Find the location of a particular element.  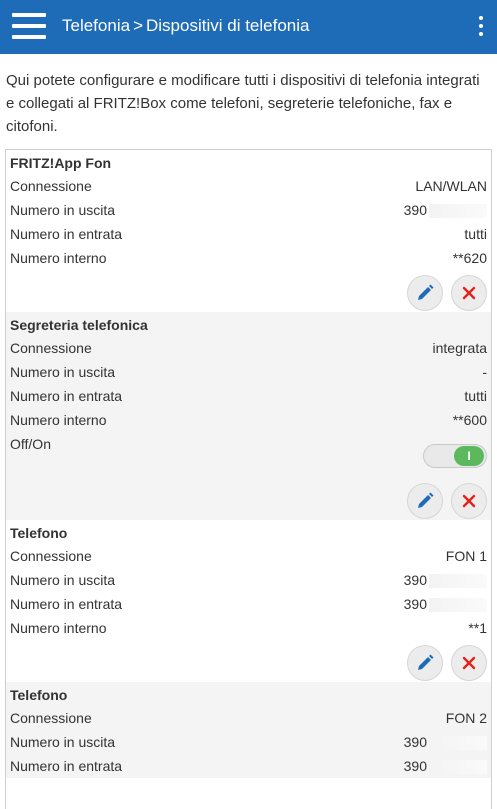

row-value: FON 2 is located at coordinates (466, 718).